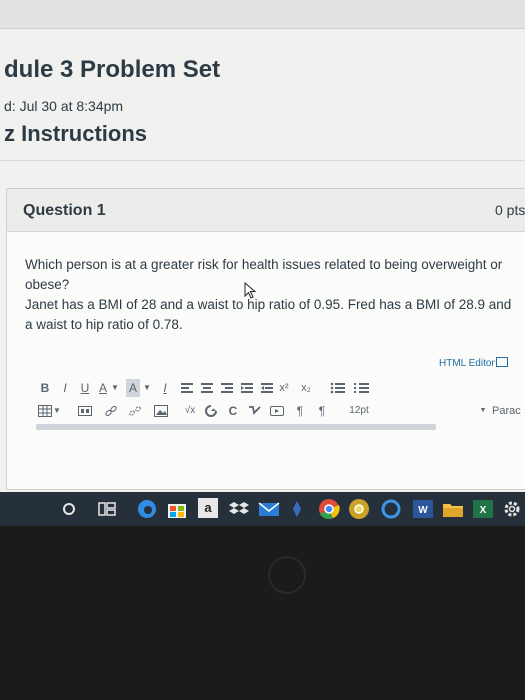  What do you see at coordinates (64, 106) in the screenshot?
I see `due-date: d: Jul 30 at 8:34pm` at bounding box center [64, 106].